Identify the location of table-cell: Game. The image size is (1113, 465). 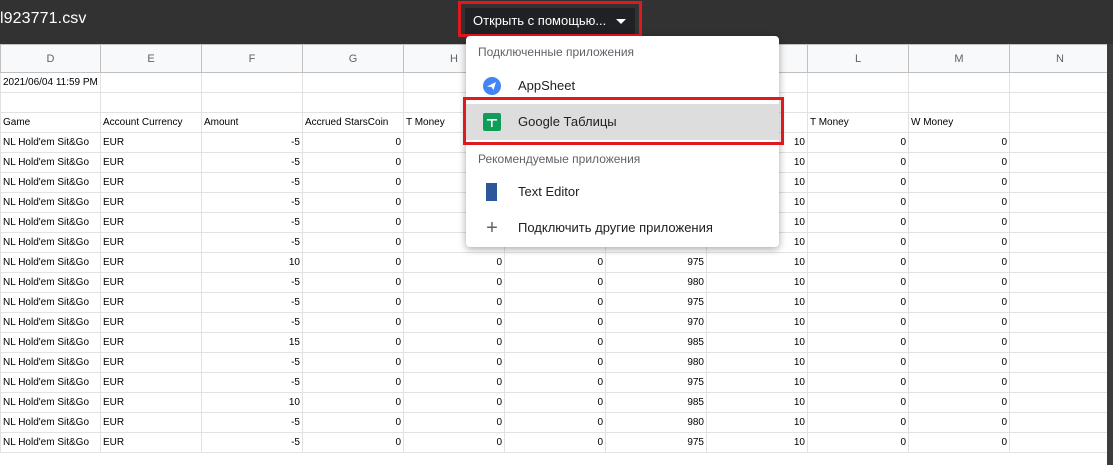
(50, 122).